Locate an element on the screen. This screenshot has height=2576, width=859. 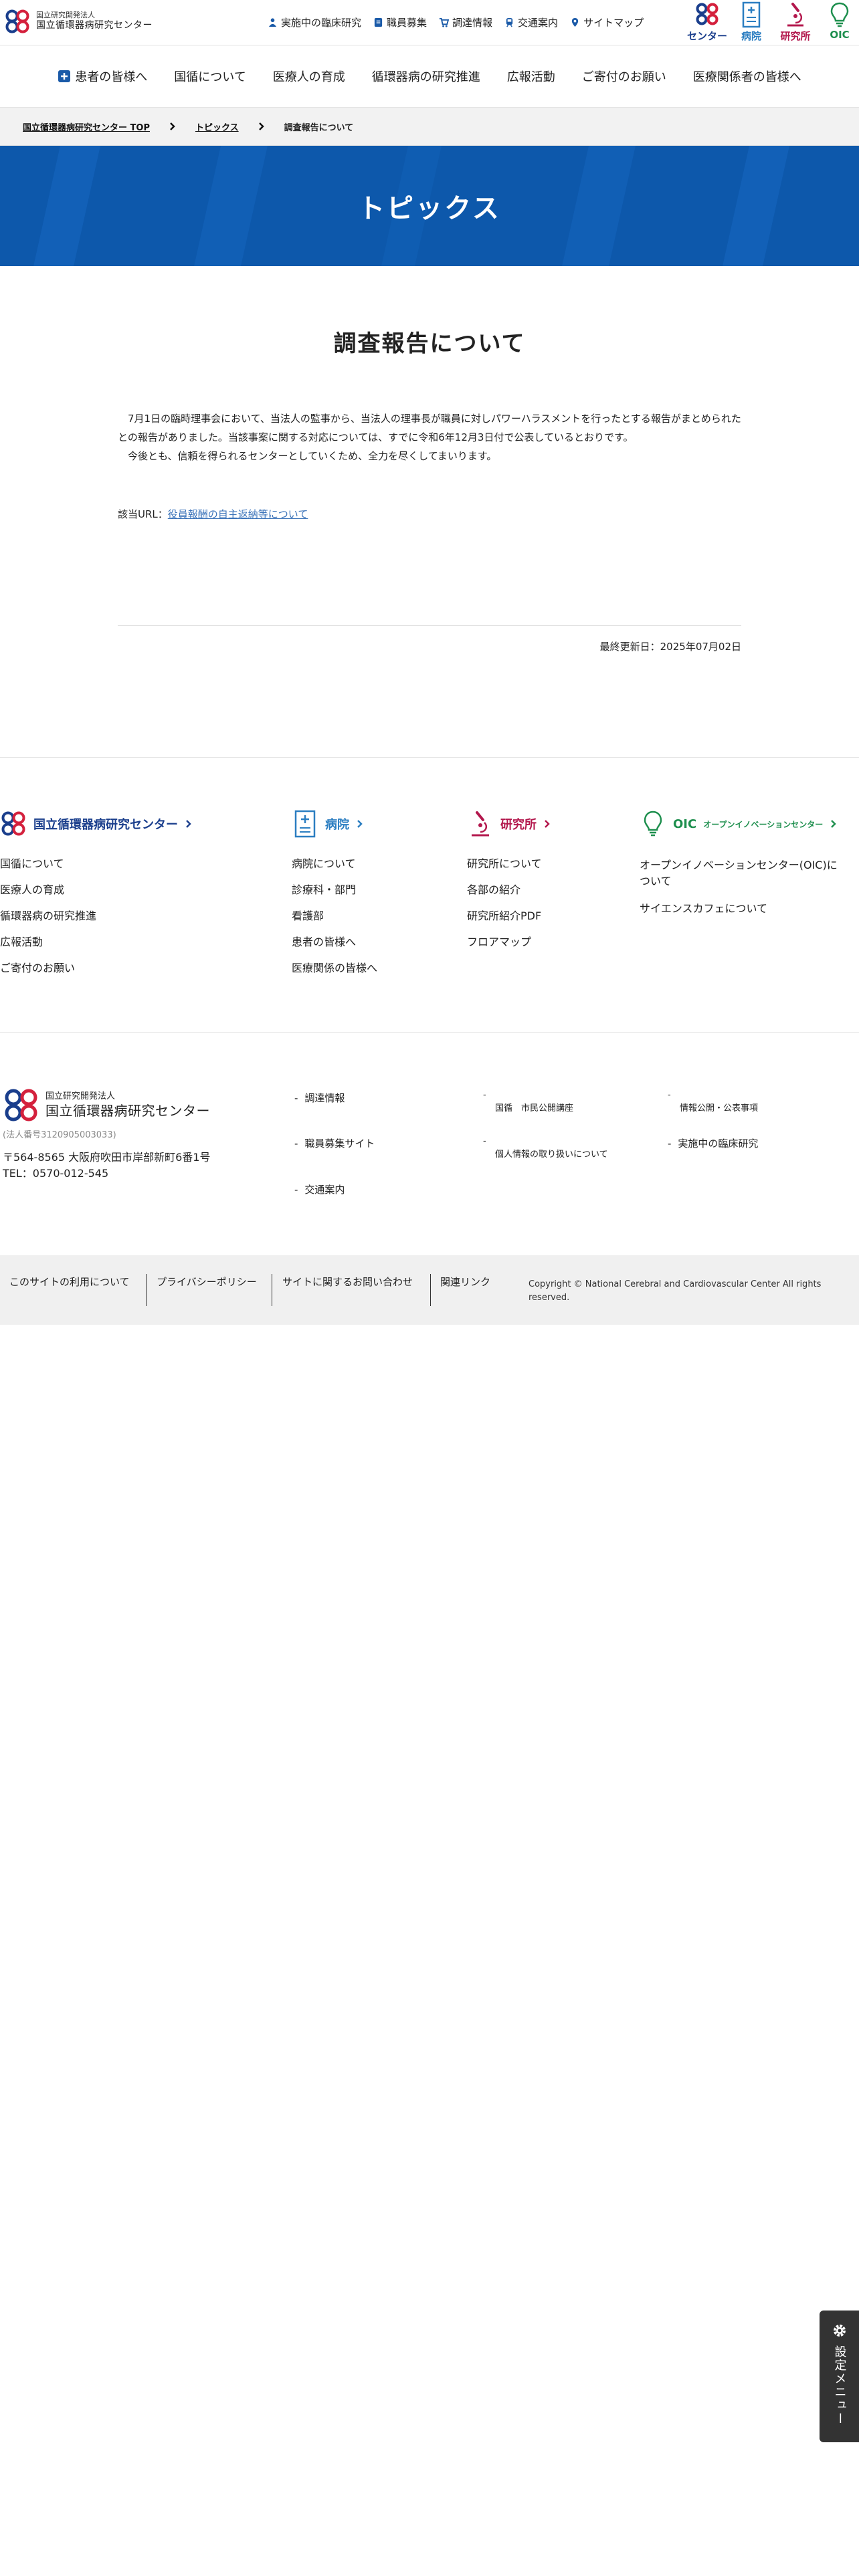
footer-link: 国循について is located at coordinates (97, 864).